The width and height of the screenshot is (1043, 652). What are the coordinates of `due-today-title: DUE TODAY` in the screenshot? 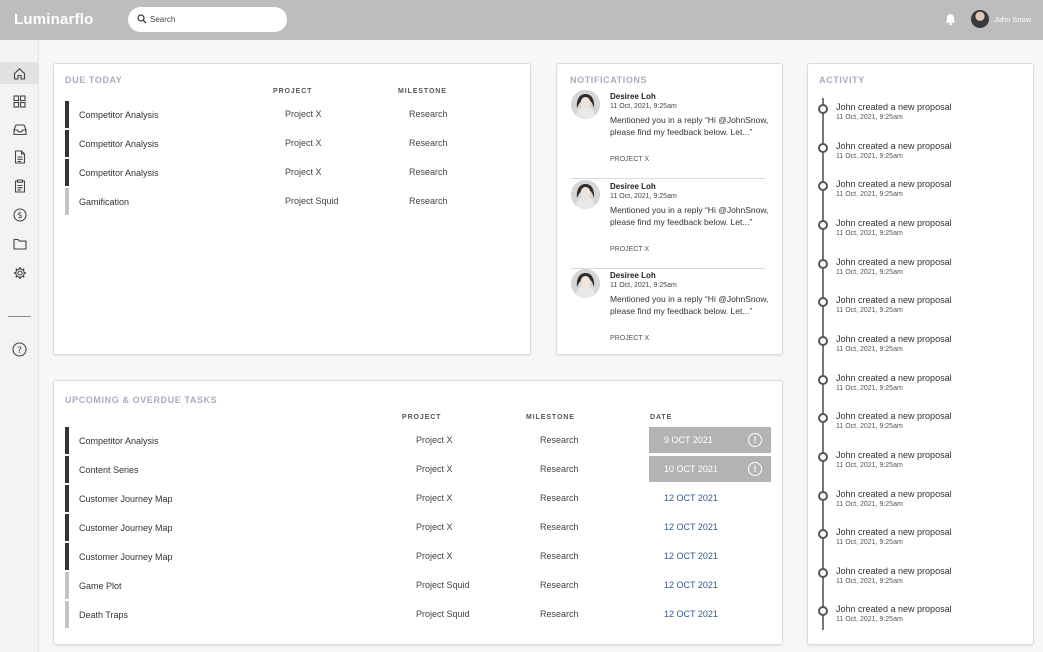 It's located at (94, 80).